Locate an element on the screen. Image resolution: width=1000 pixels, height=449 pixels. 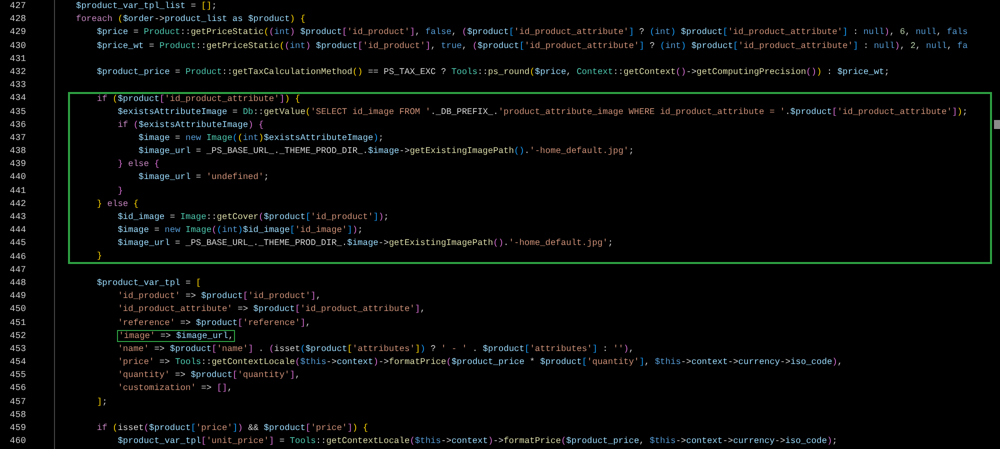
line-number: 427 is located at coordinates (18, 6).